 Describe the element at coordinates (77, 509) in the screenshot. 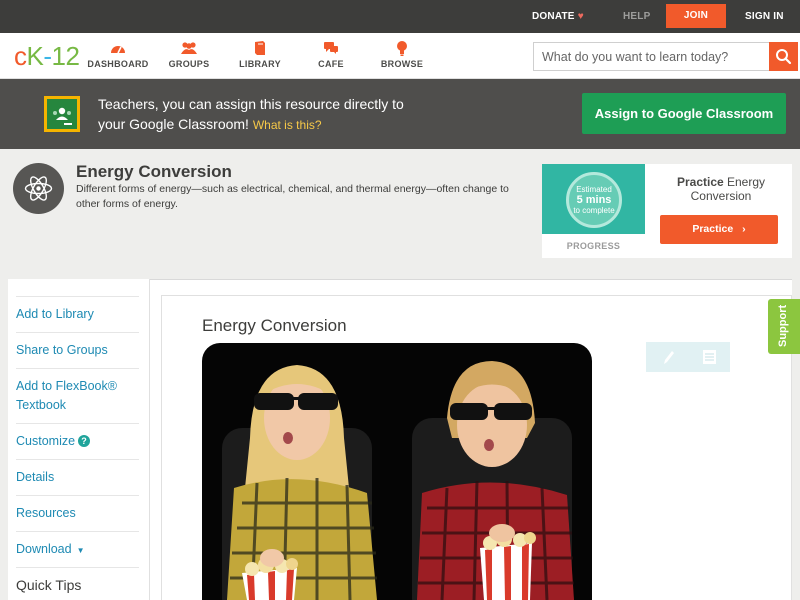

I see `sidebar-resources: Resources` at that location.